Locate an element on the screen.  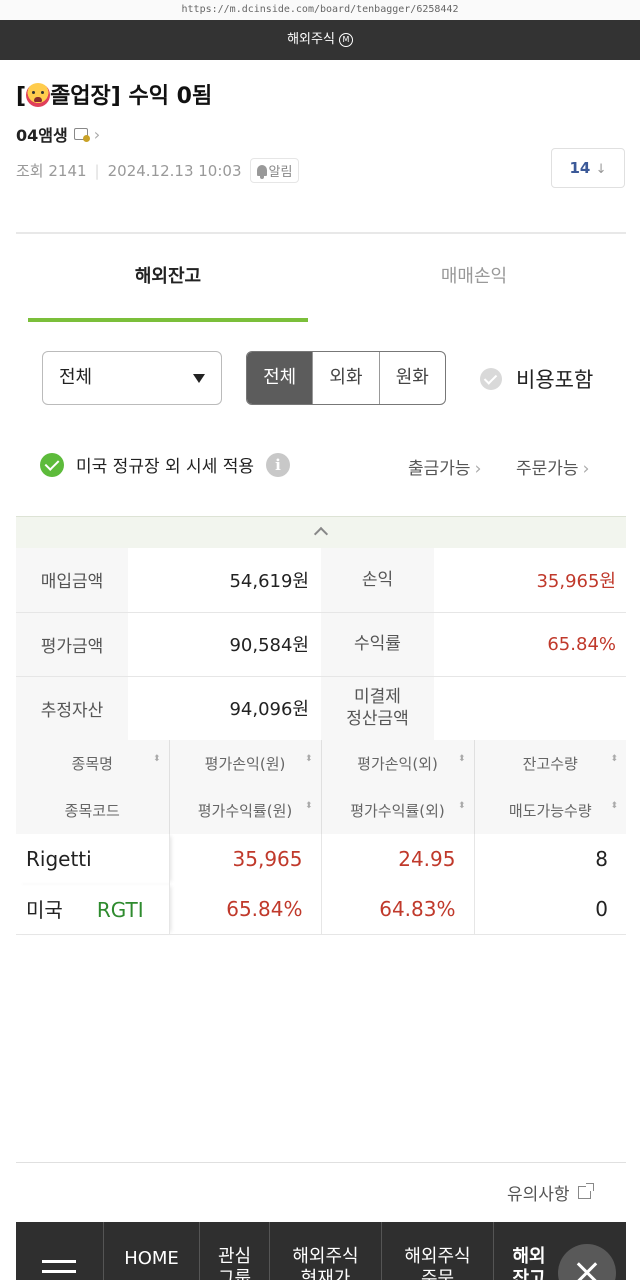
alarm-button: 알림 is located at coordinates (274, 170).